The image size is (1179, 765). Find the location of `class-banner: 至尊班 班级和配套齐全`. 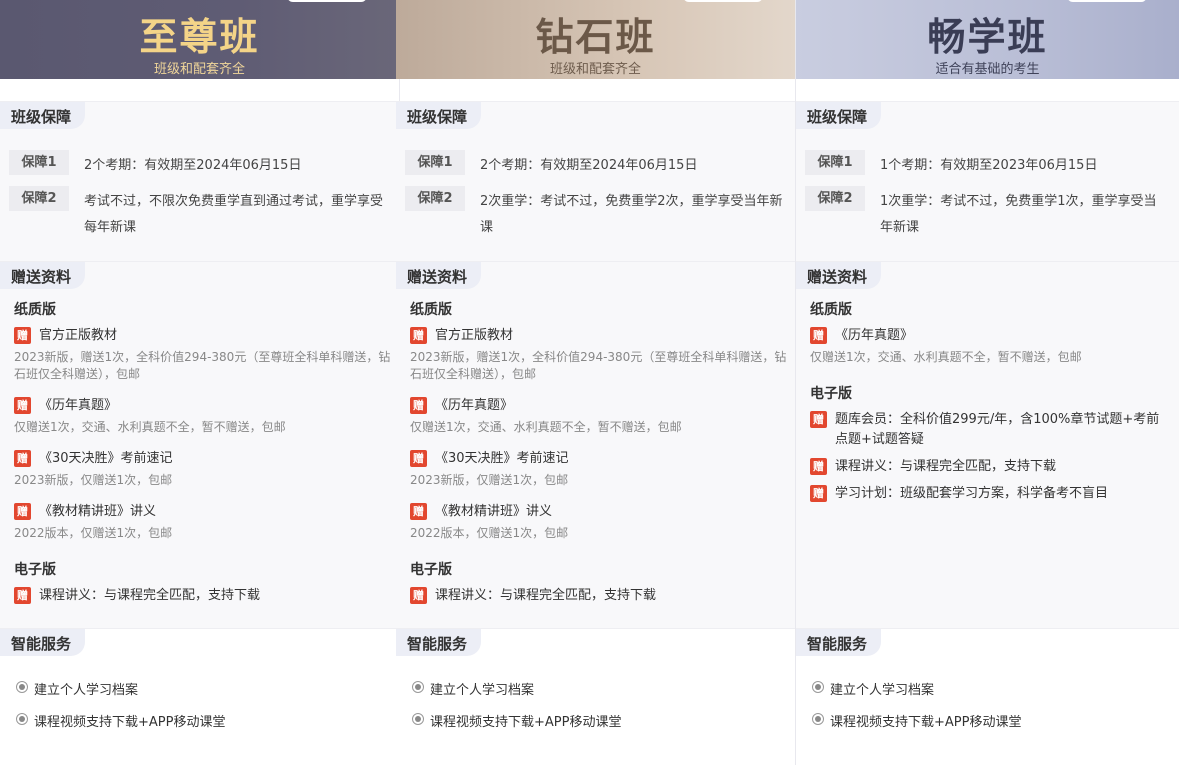

class-banner: 至尊班 班级和配套齐全 is located at coordinates (199, 39).